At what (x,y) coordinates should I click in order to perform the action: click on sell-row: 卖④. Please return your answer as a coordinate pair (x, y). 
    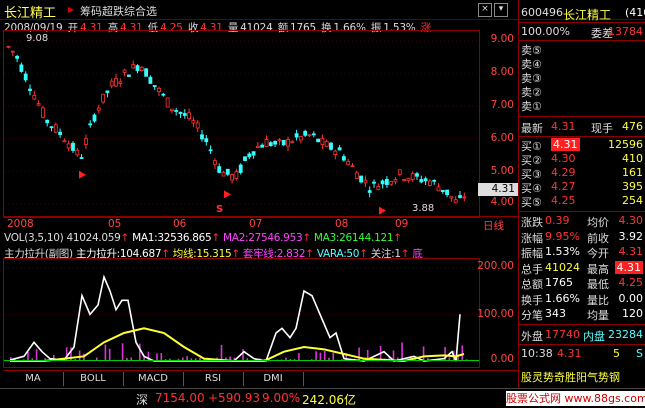
    Looking at the image, I should click on (583, 63).